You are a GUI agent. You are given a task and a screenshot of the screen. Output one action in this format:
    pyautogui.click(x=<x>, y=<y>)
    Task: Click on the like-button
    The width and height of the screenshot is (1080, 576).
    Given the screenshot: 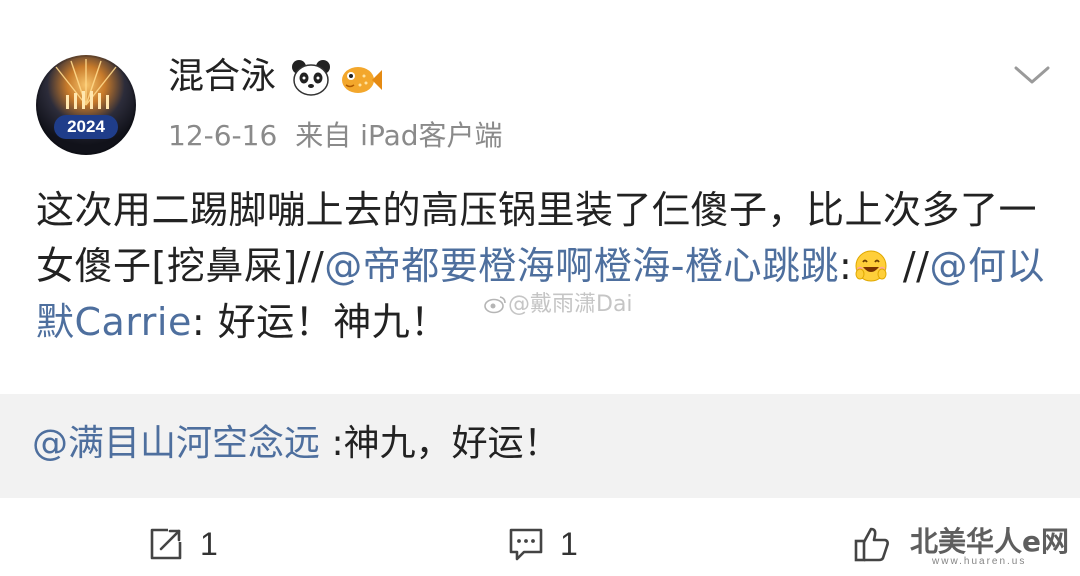 What is the action you would take?
    pyautogui.click(x=872, y=544)
    